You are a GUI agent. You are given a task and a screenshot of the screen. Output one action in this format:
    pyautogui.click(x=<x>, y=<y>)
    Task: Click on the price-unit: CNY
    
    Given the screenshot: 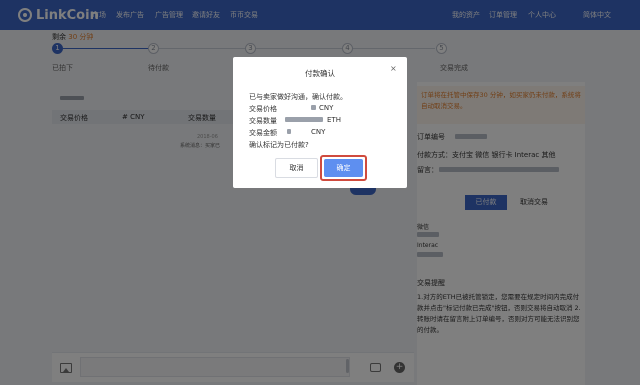 What is the action you would take?
    pyautogui.click(x=326, y=108)
    